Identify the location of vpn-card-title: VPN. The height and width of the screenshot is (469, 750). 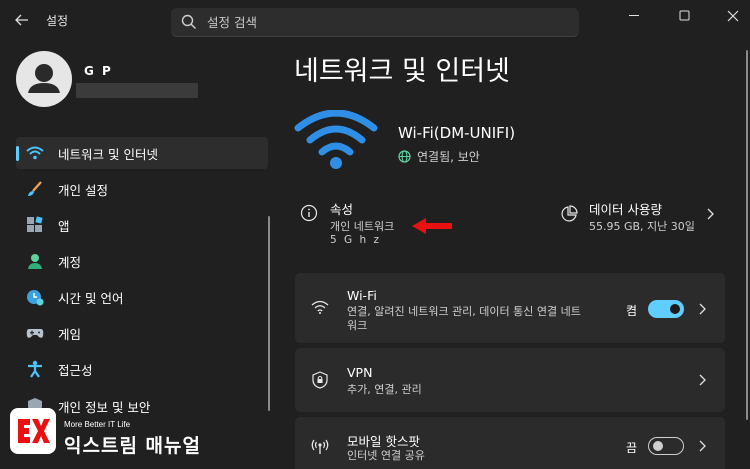
(360, 372).